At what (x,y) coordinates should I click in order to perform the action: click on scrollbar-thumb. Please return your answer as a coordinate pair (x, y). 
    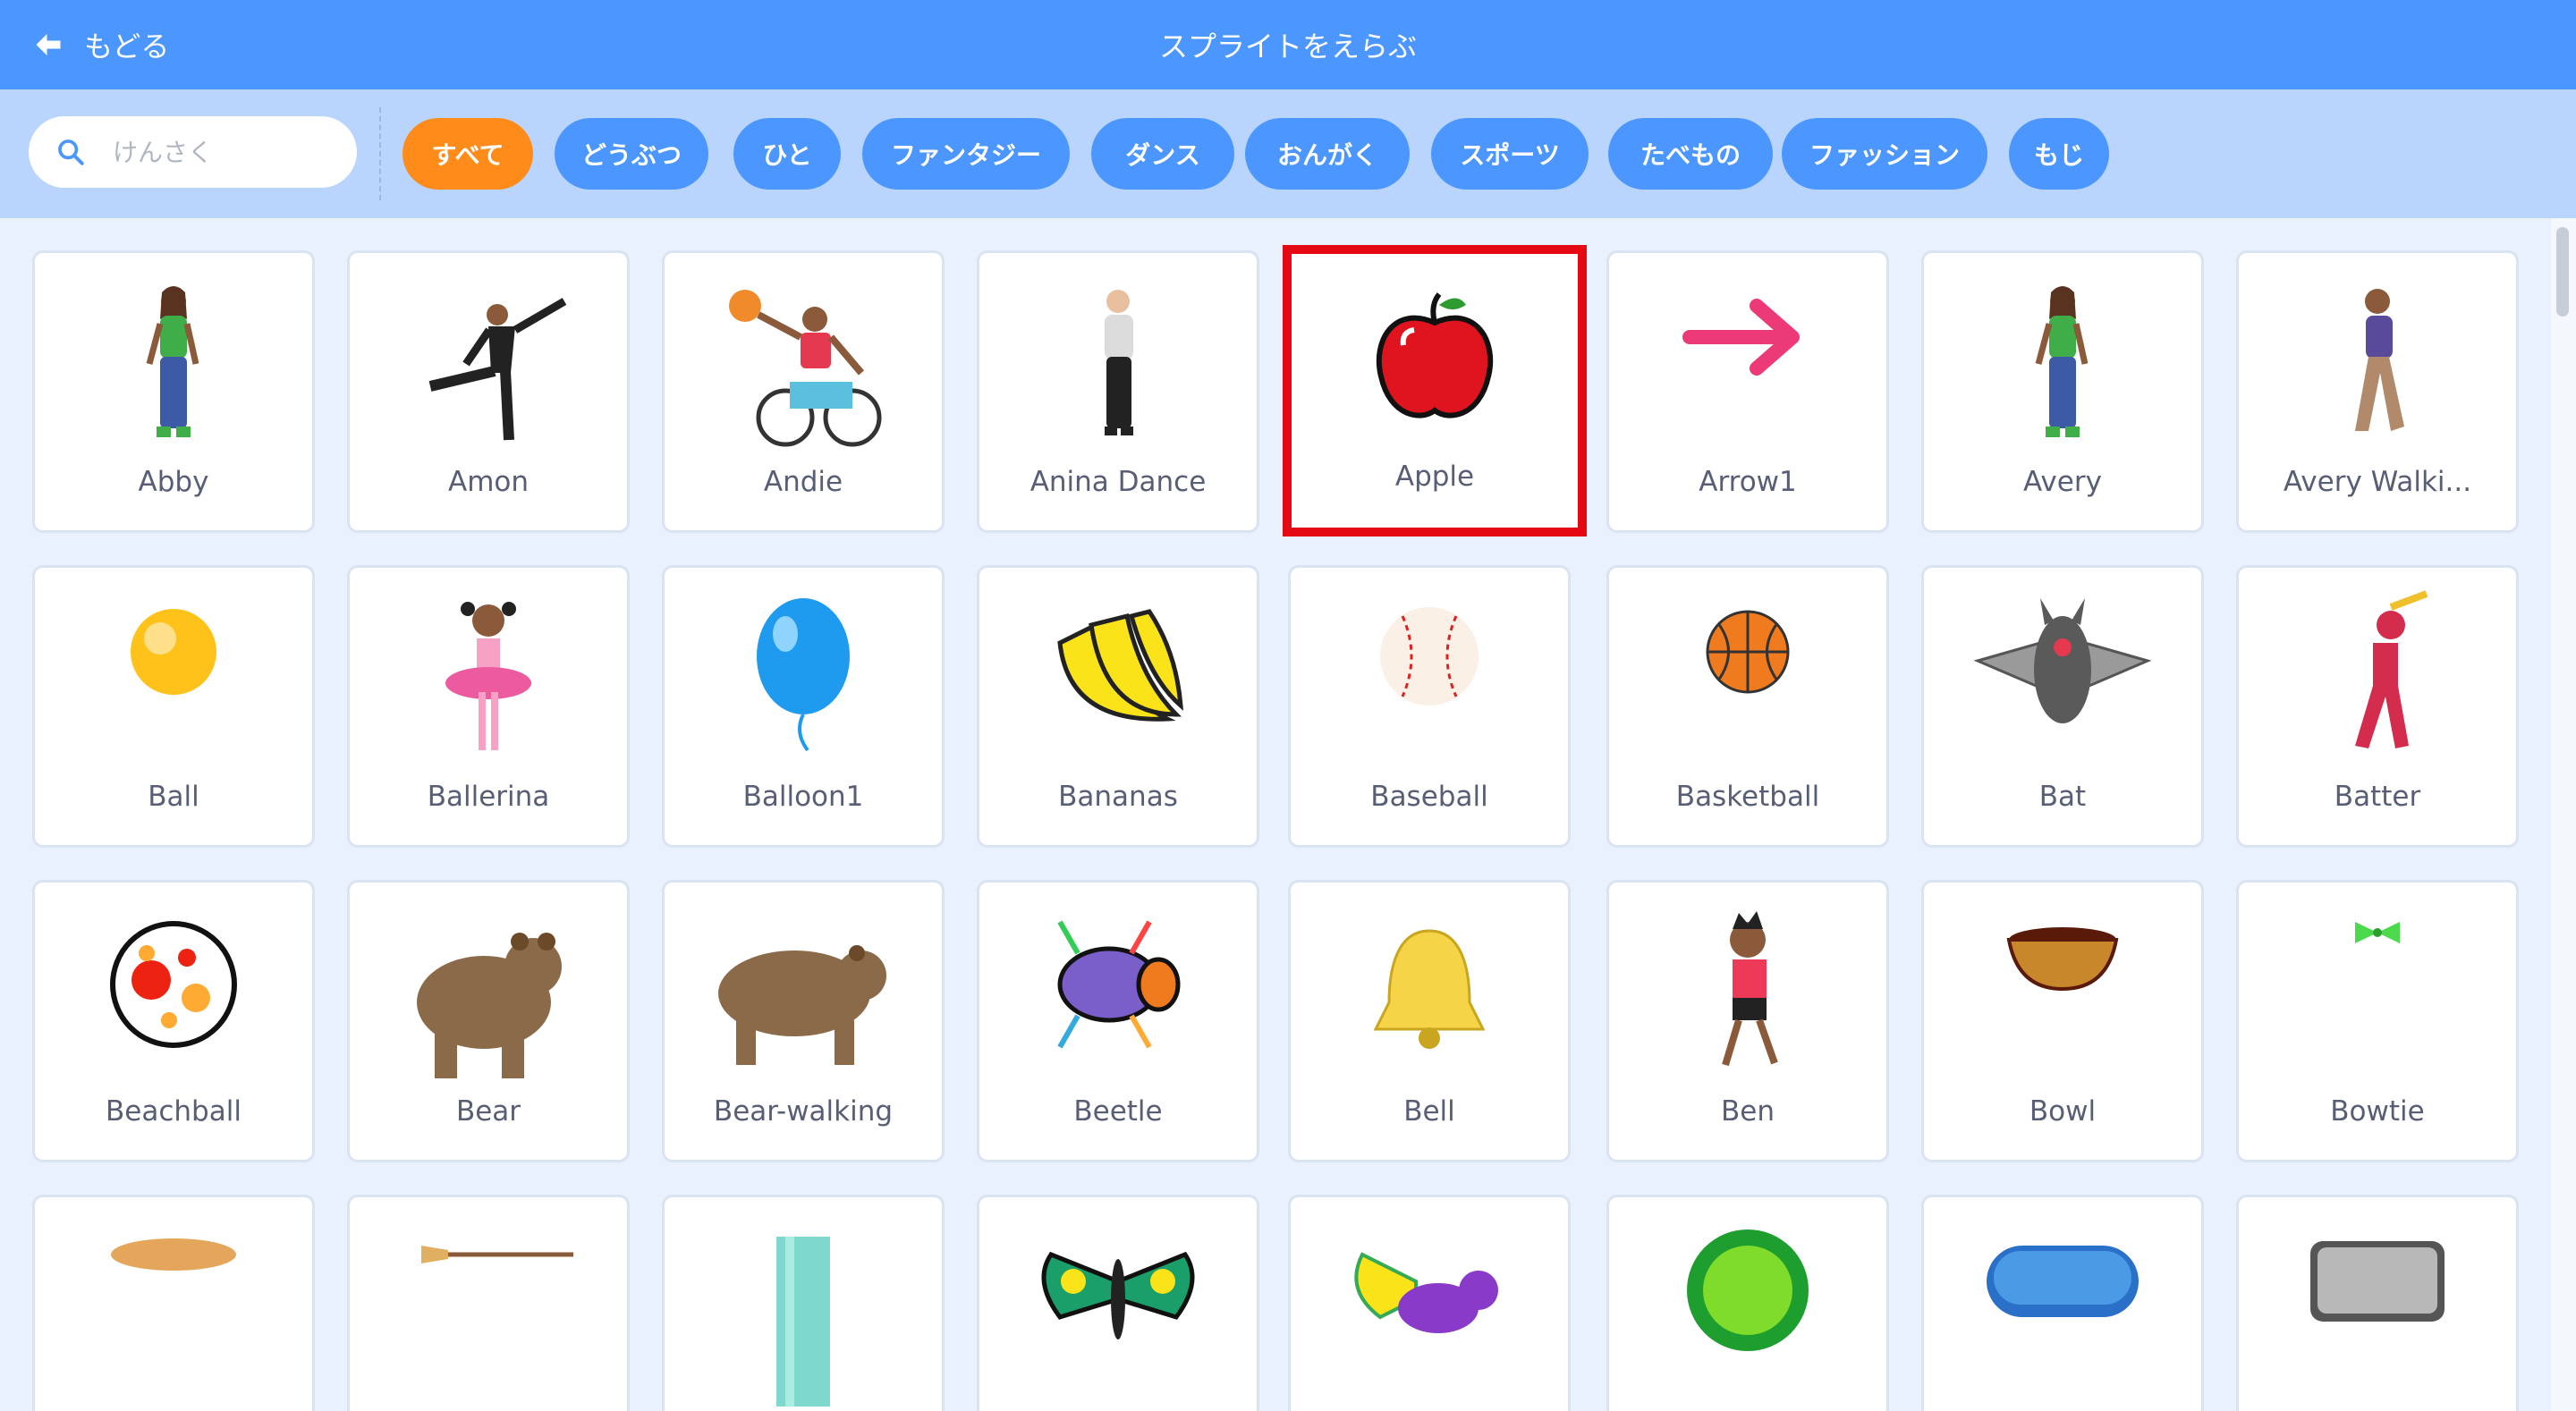
    Looking at the image, I should click on (2562, 272).